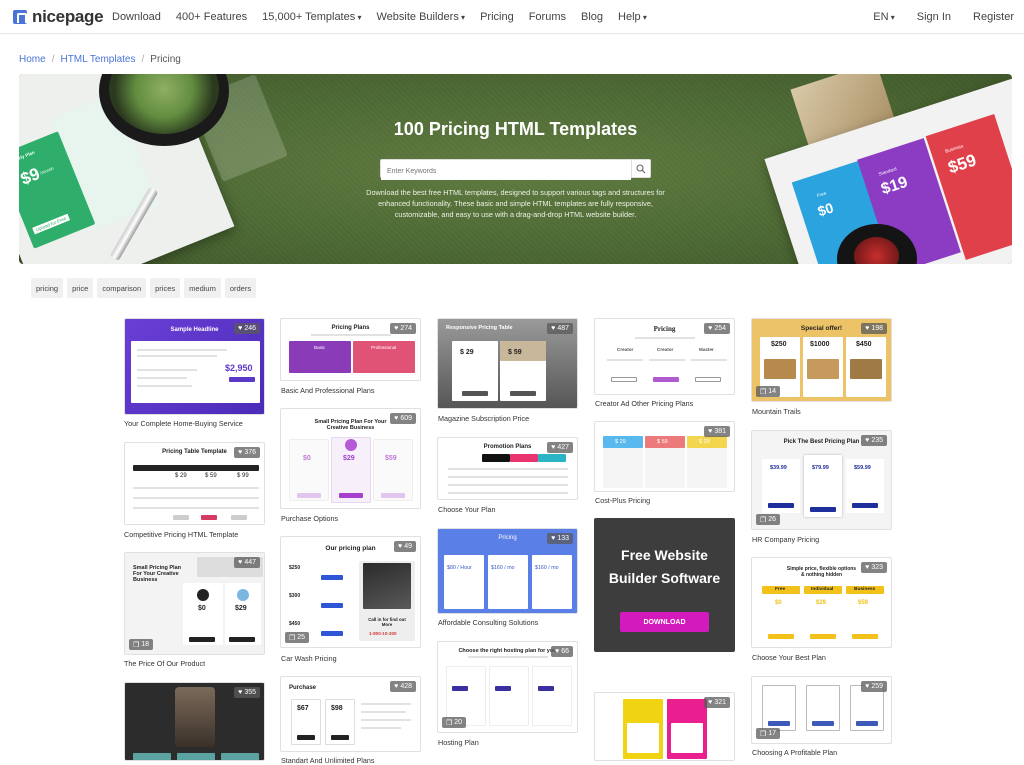 The height and width of the screenshot is (765, 1024). I want to click on sign-in-link: Sign In, so click(934, 17).